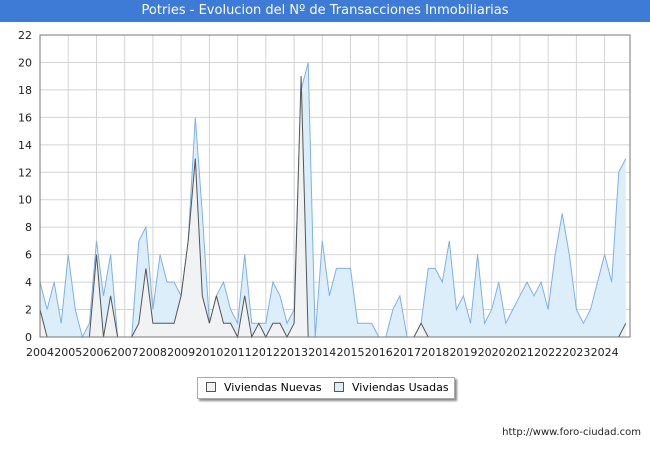  I want to click on x-tick-label: 2021, so click(520, 352).